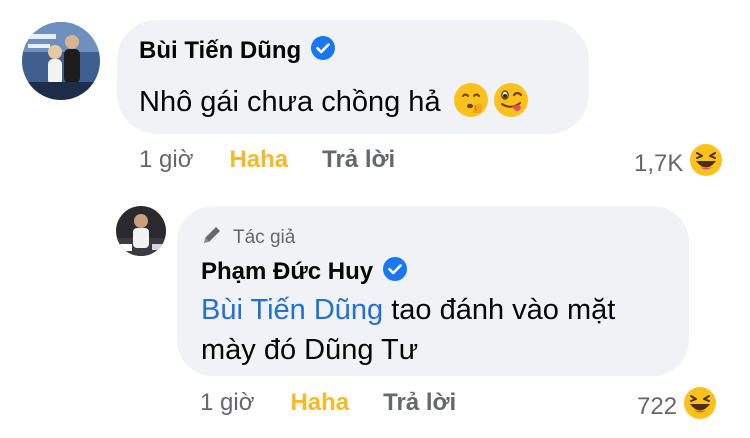 Image resolution: width=750 pixels, height=438 pixels. Describe the element at coordinates (659, 163) in the screenshot. I see `comment-reaction-count-value: 1,7K` at that location.